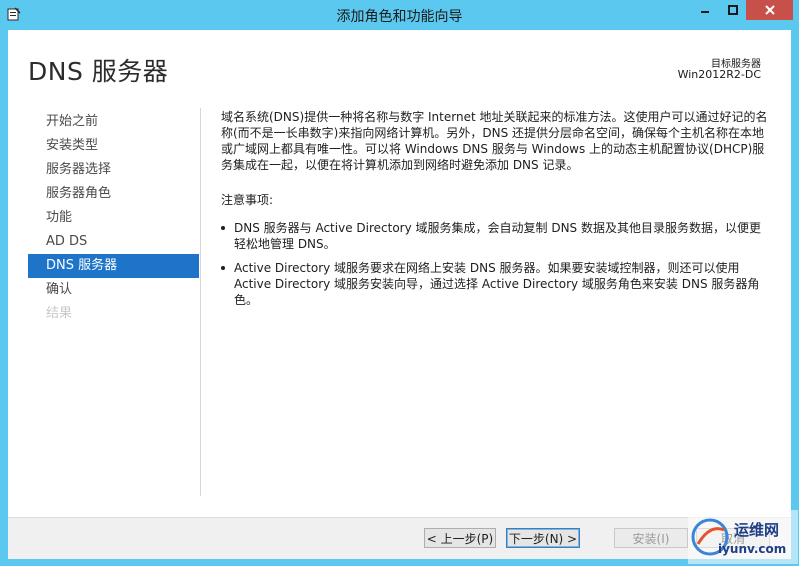 Image resolution: width=799 pixels, height=566 pixels. Describe the element at coordinates (460, 538) in the screenshot. I see `previous-button: < 上一步(P)` at that location.